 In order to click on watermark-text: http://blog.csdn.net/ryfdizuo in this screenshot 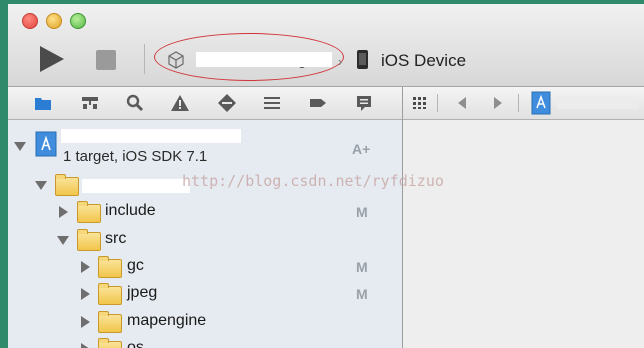, I will do `click(313, 181)`.